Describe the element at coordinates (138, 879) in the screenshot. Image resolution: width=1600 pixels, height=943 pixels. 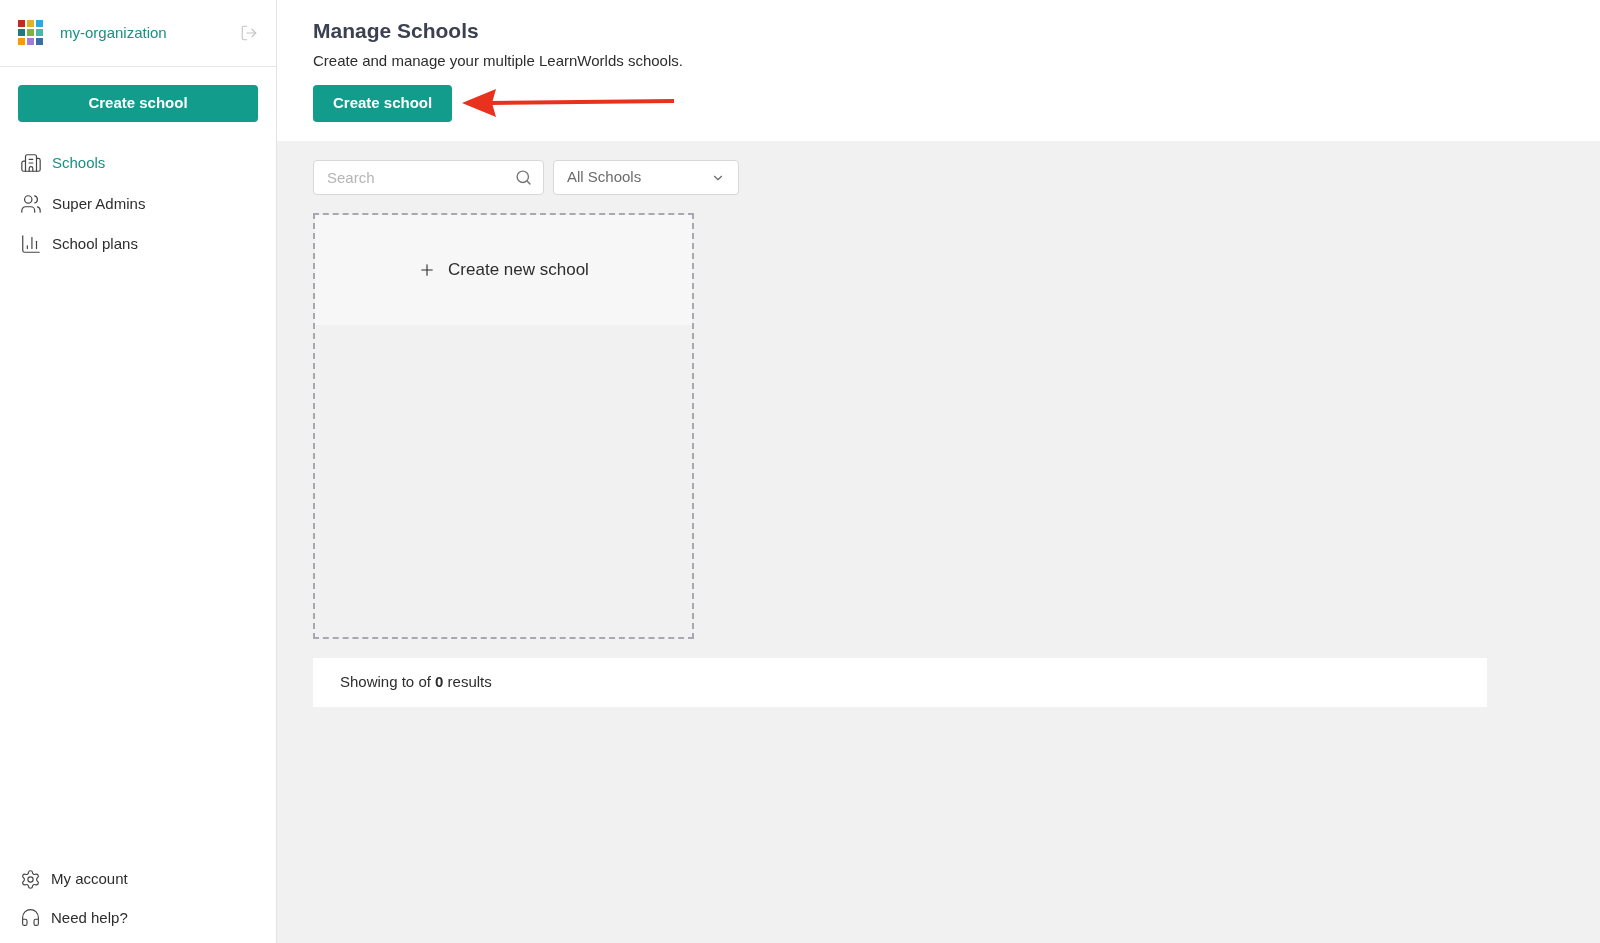
I see `footer-link: My account` at that location.